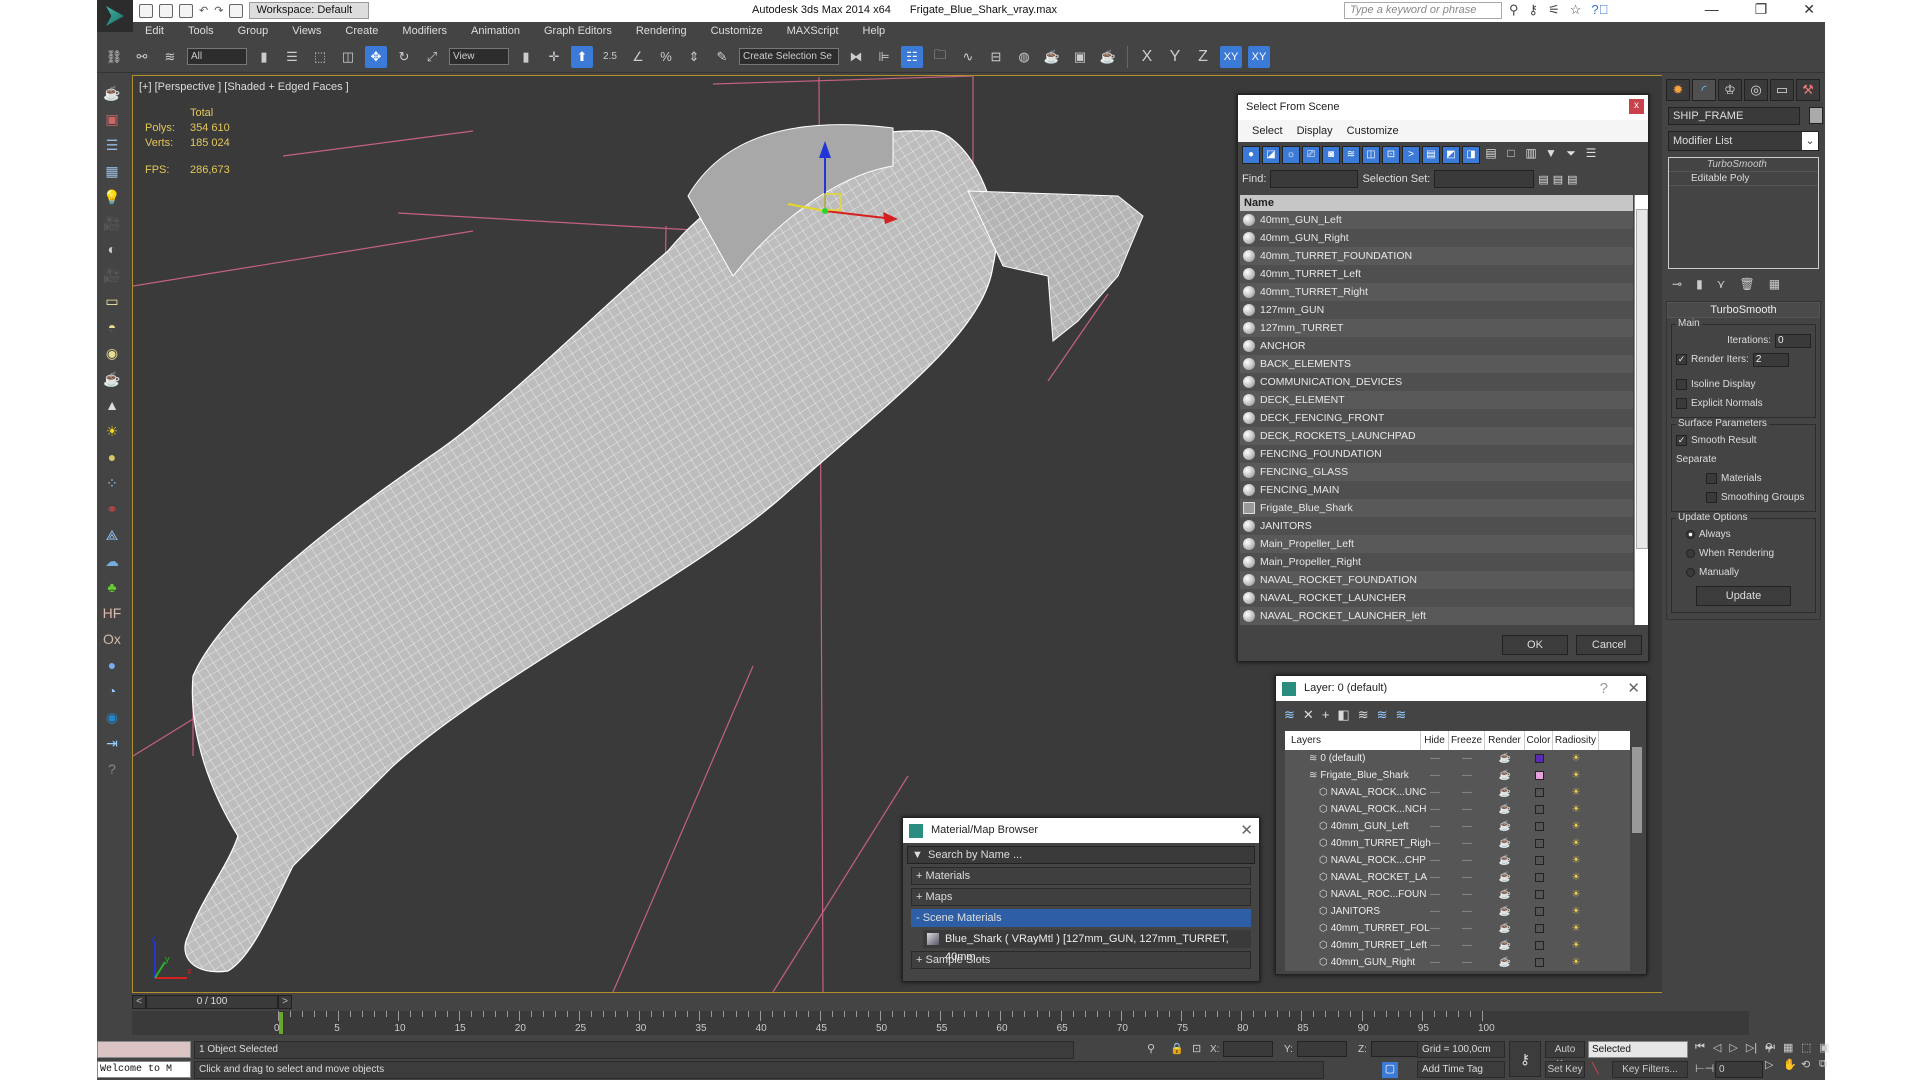  I want to click on render-production-icon: ☕, so click(1108, 57).